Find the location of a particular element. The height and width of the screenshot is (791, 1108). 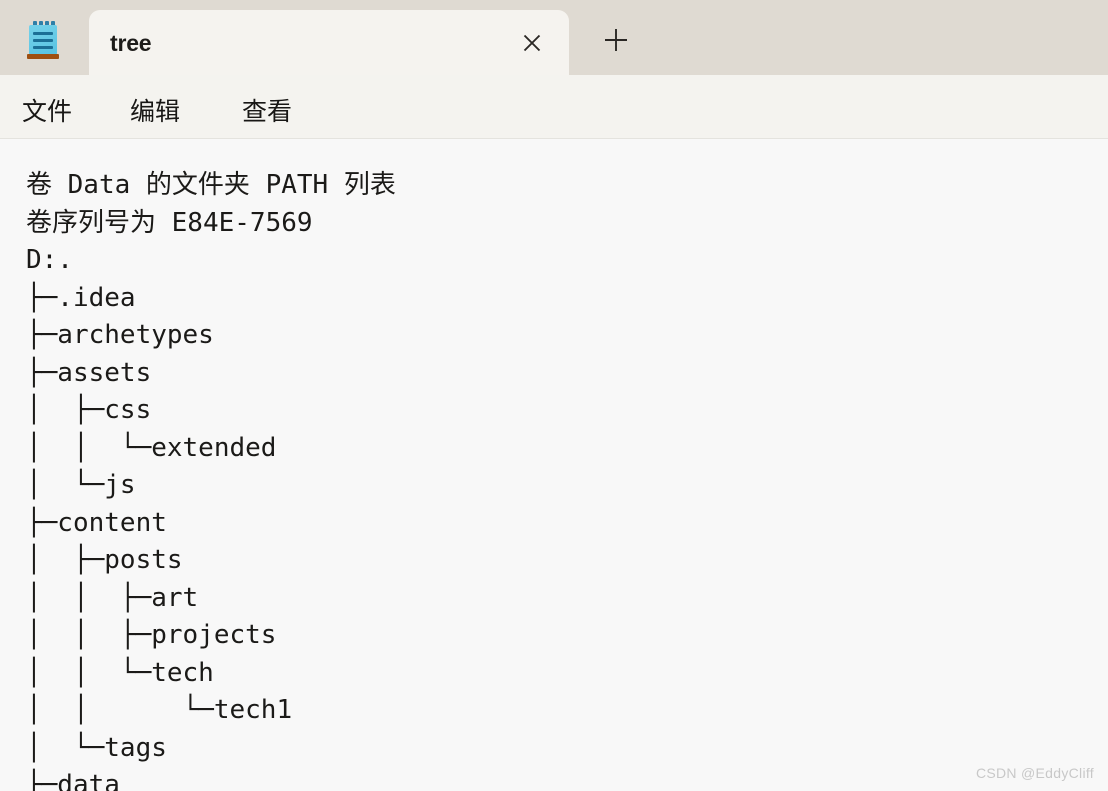

menu-bar: 文件 编辑 查看 is located at coordinates (554, 107).